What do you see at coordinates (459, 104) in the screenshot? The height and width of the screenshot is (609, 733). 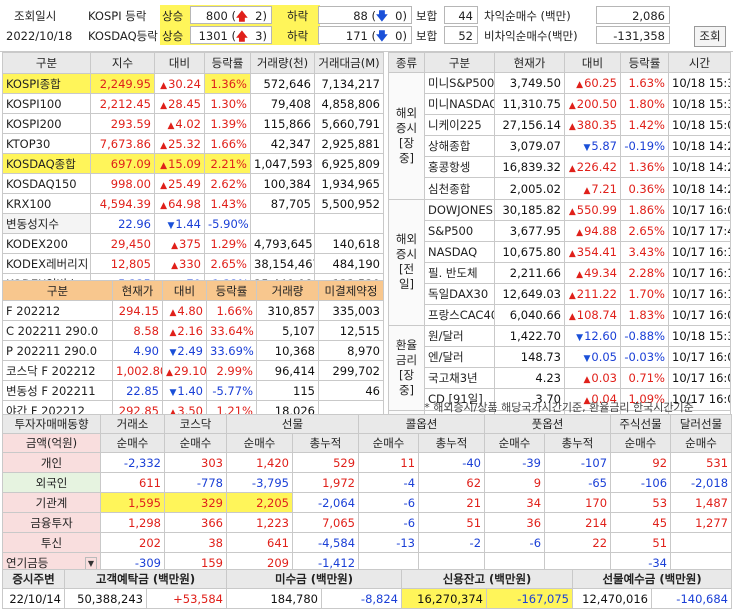 I see `instrument-name: 미니NASDAQ` at bounding box center [459, 104].